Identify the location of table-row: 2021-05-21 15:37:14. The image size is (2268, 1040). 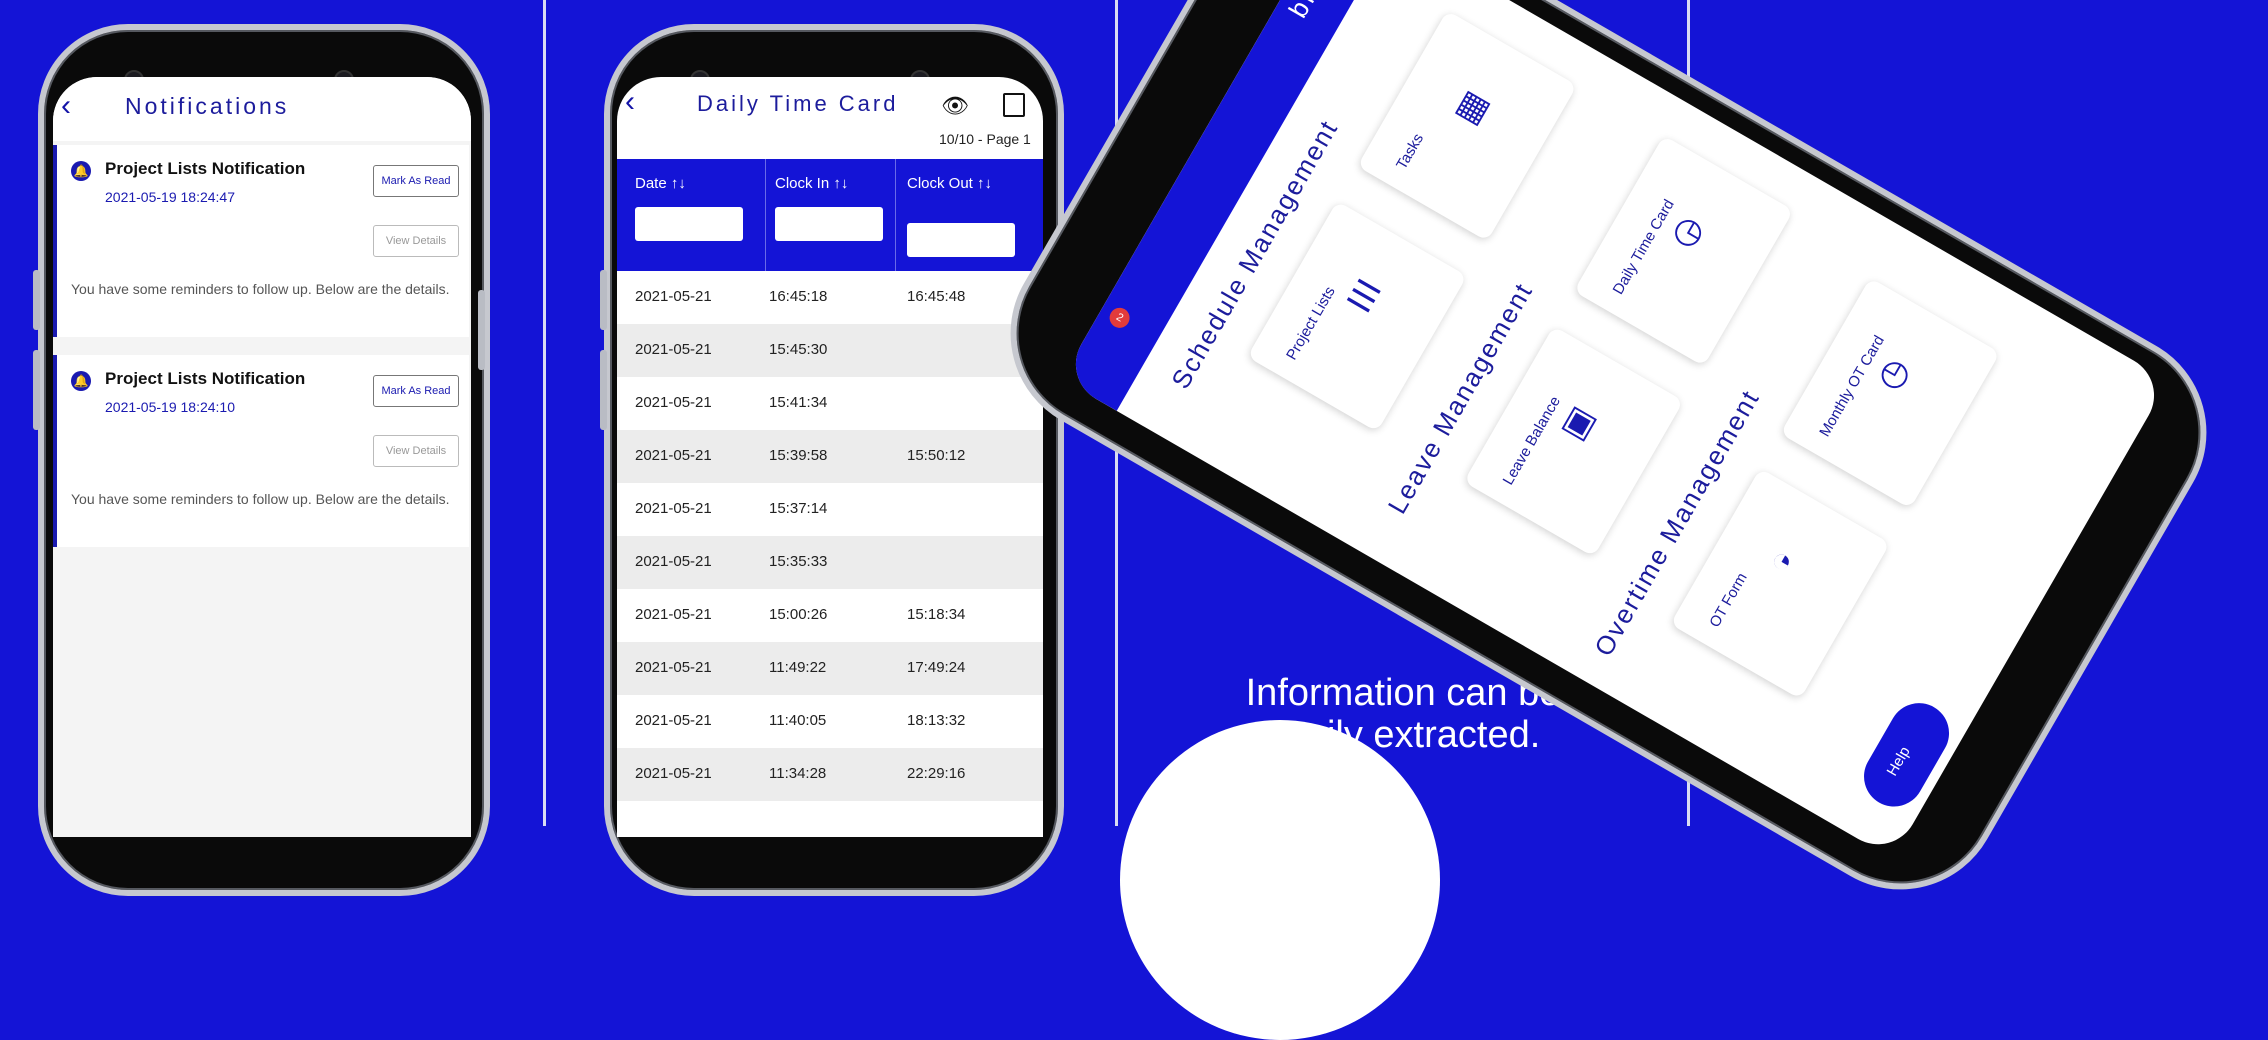
(830, 509).